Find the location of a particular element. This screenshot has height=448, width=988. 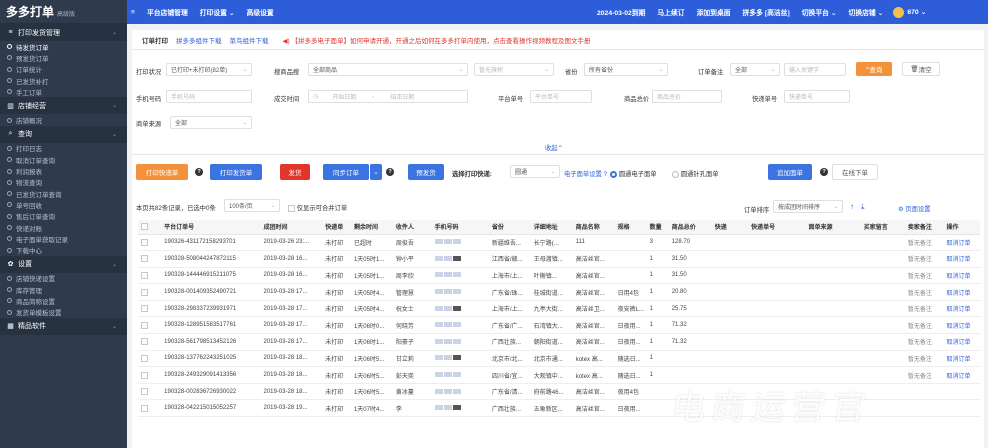

sidebar-item: 取消订单查询 is located at coordinates (63, 159).